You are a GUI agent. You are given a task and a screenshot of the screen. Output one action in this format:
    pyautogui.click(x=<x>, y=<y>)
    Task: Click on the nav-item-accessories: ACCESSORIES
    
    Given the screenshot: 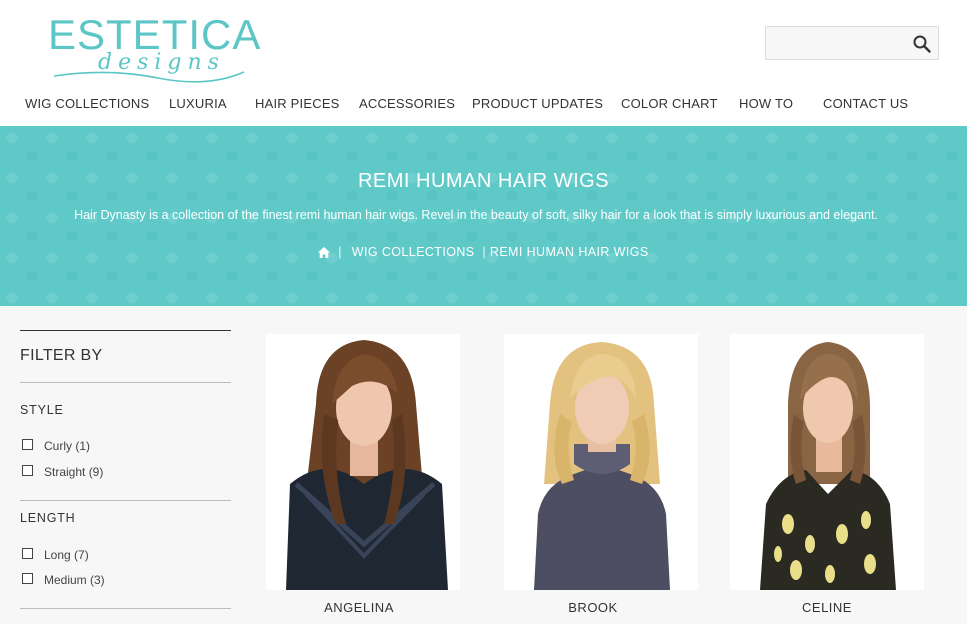 What is the action you would take?
    pyautogui.click(x=407, y=103)
    